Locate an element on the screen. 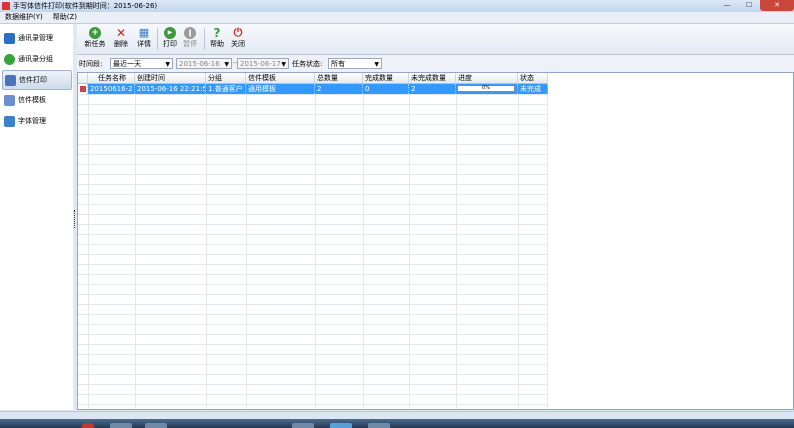  sidebar-item-contact-groups: 通讯录分组 is located at coordinates (36, 59).